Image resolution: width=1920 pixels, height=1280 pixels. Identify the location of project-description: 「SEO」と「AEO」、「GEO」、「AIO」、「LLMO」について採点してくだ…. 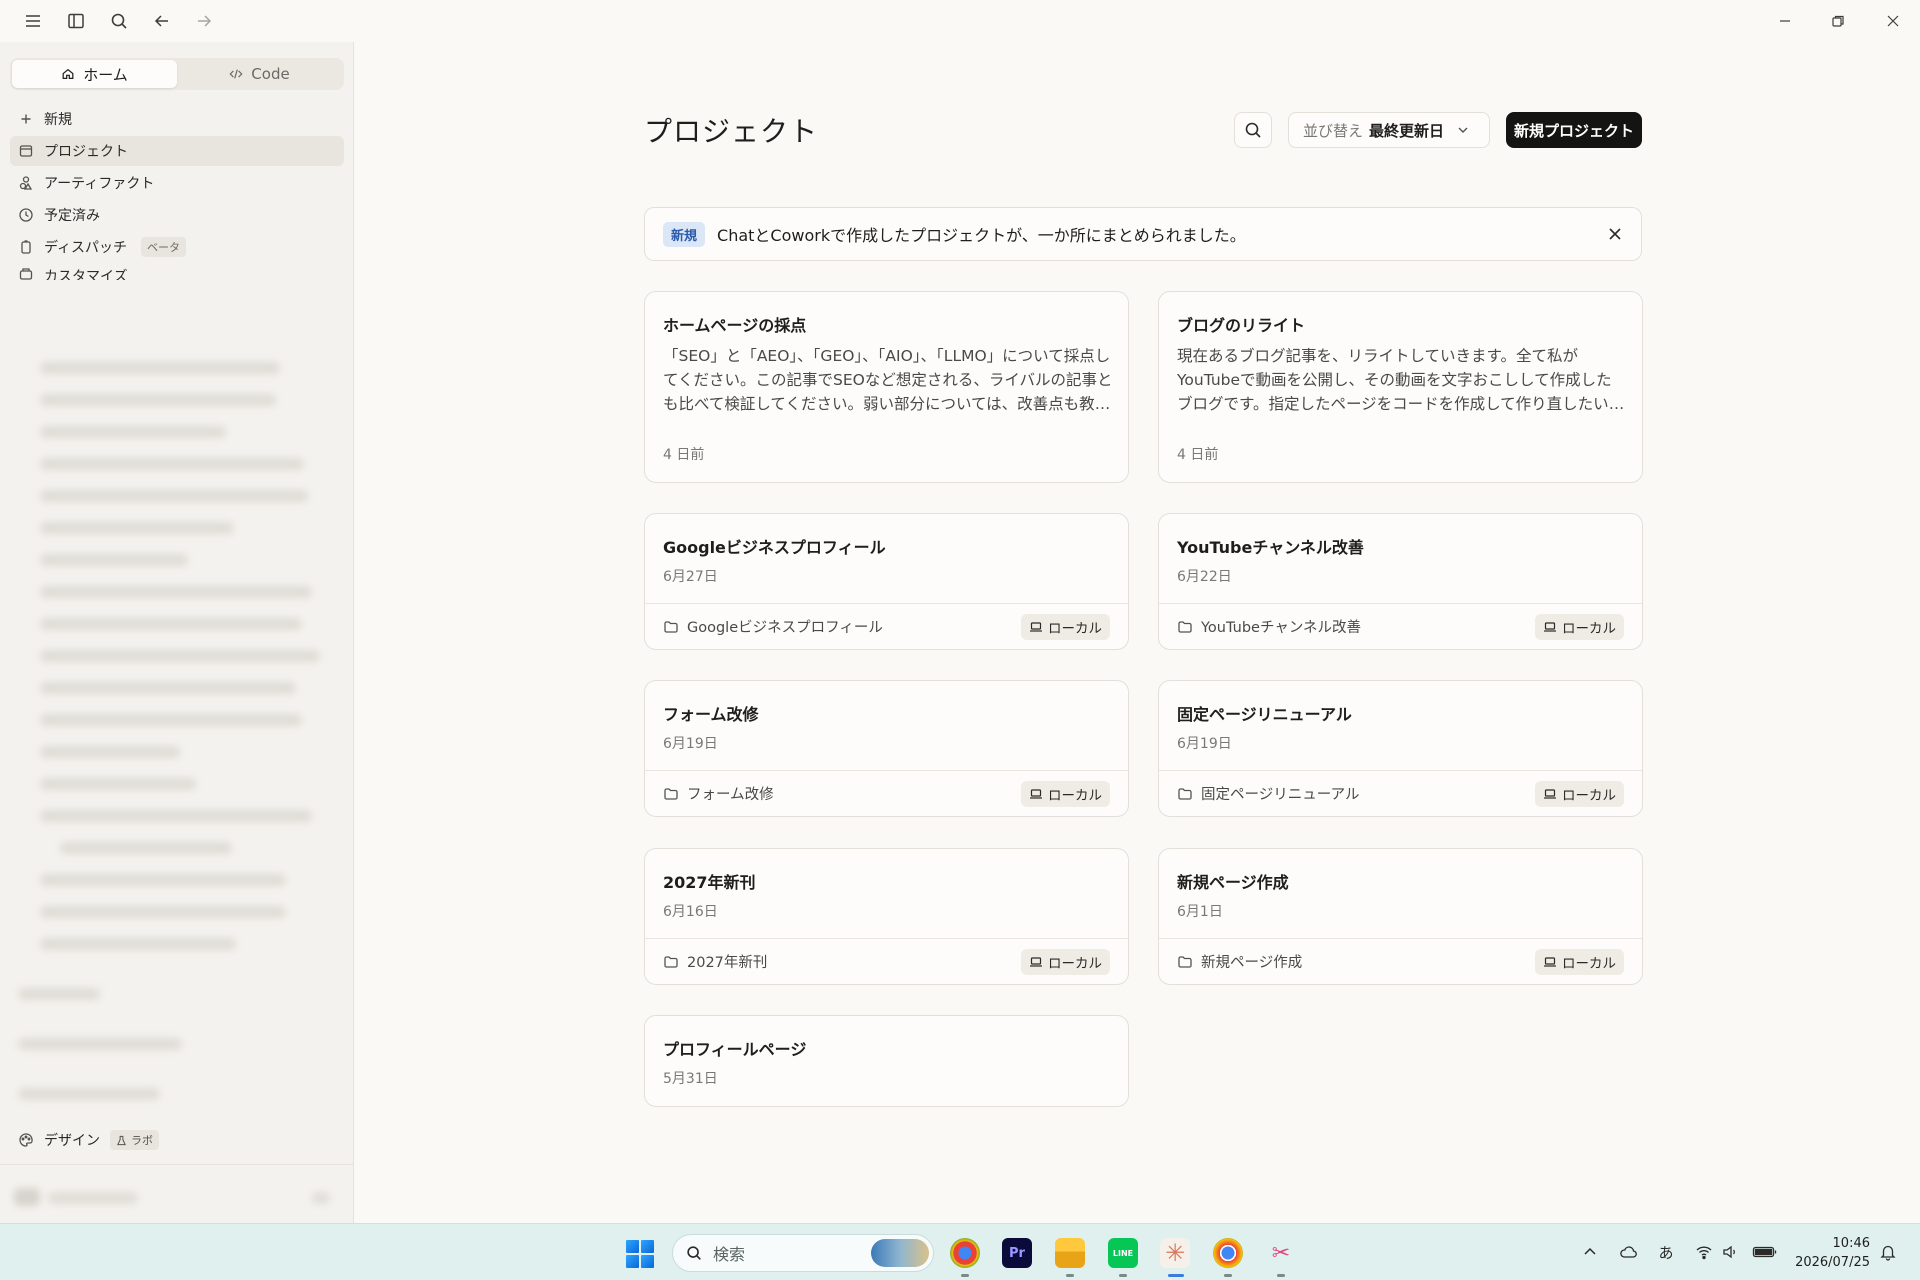
(888, 380).